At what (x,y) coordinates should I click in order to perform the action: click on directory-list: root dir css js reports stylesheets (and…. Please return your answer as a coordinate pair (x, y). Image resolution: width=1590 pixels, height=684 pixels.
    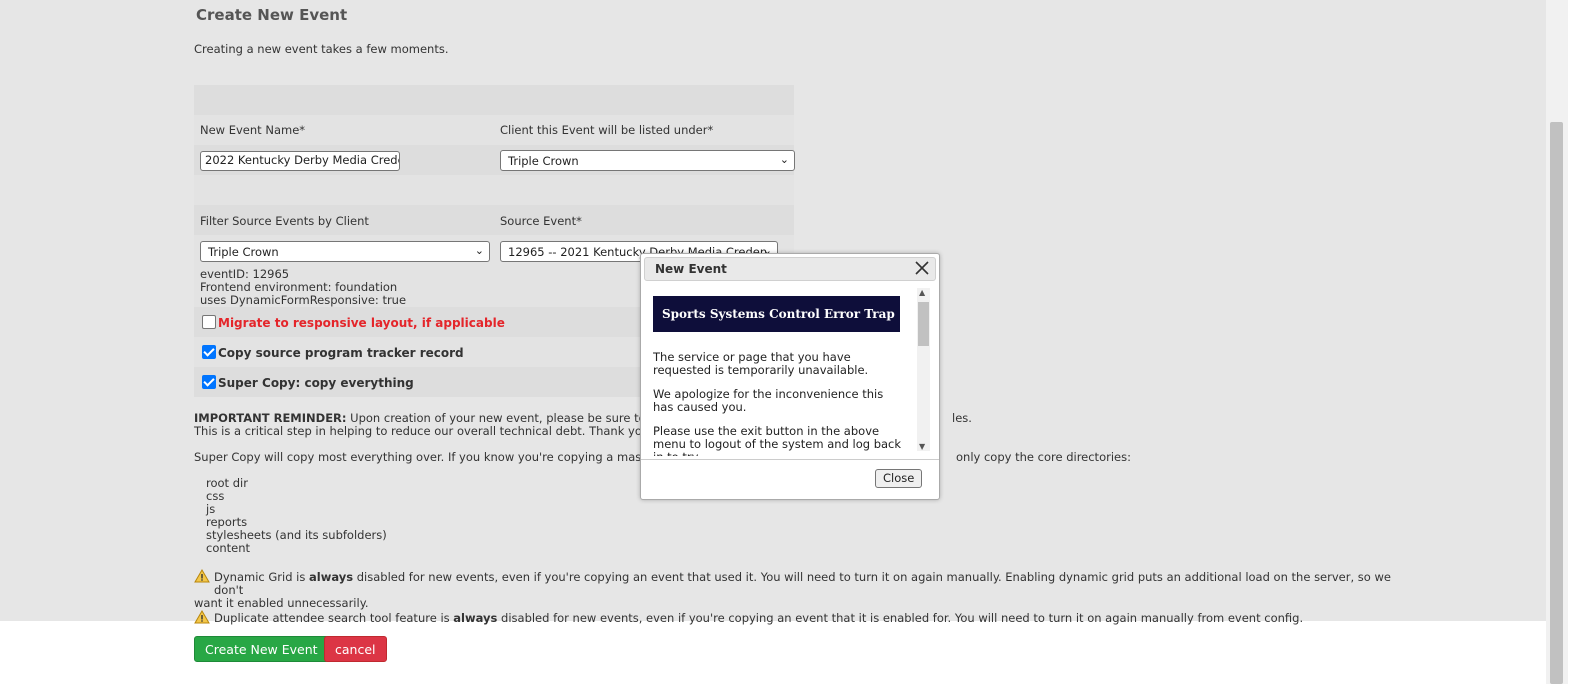
    Looking at the image, I should click on (296, 516).